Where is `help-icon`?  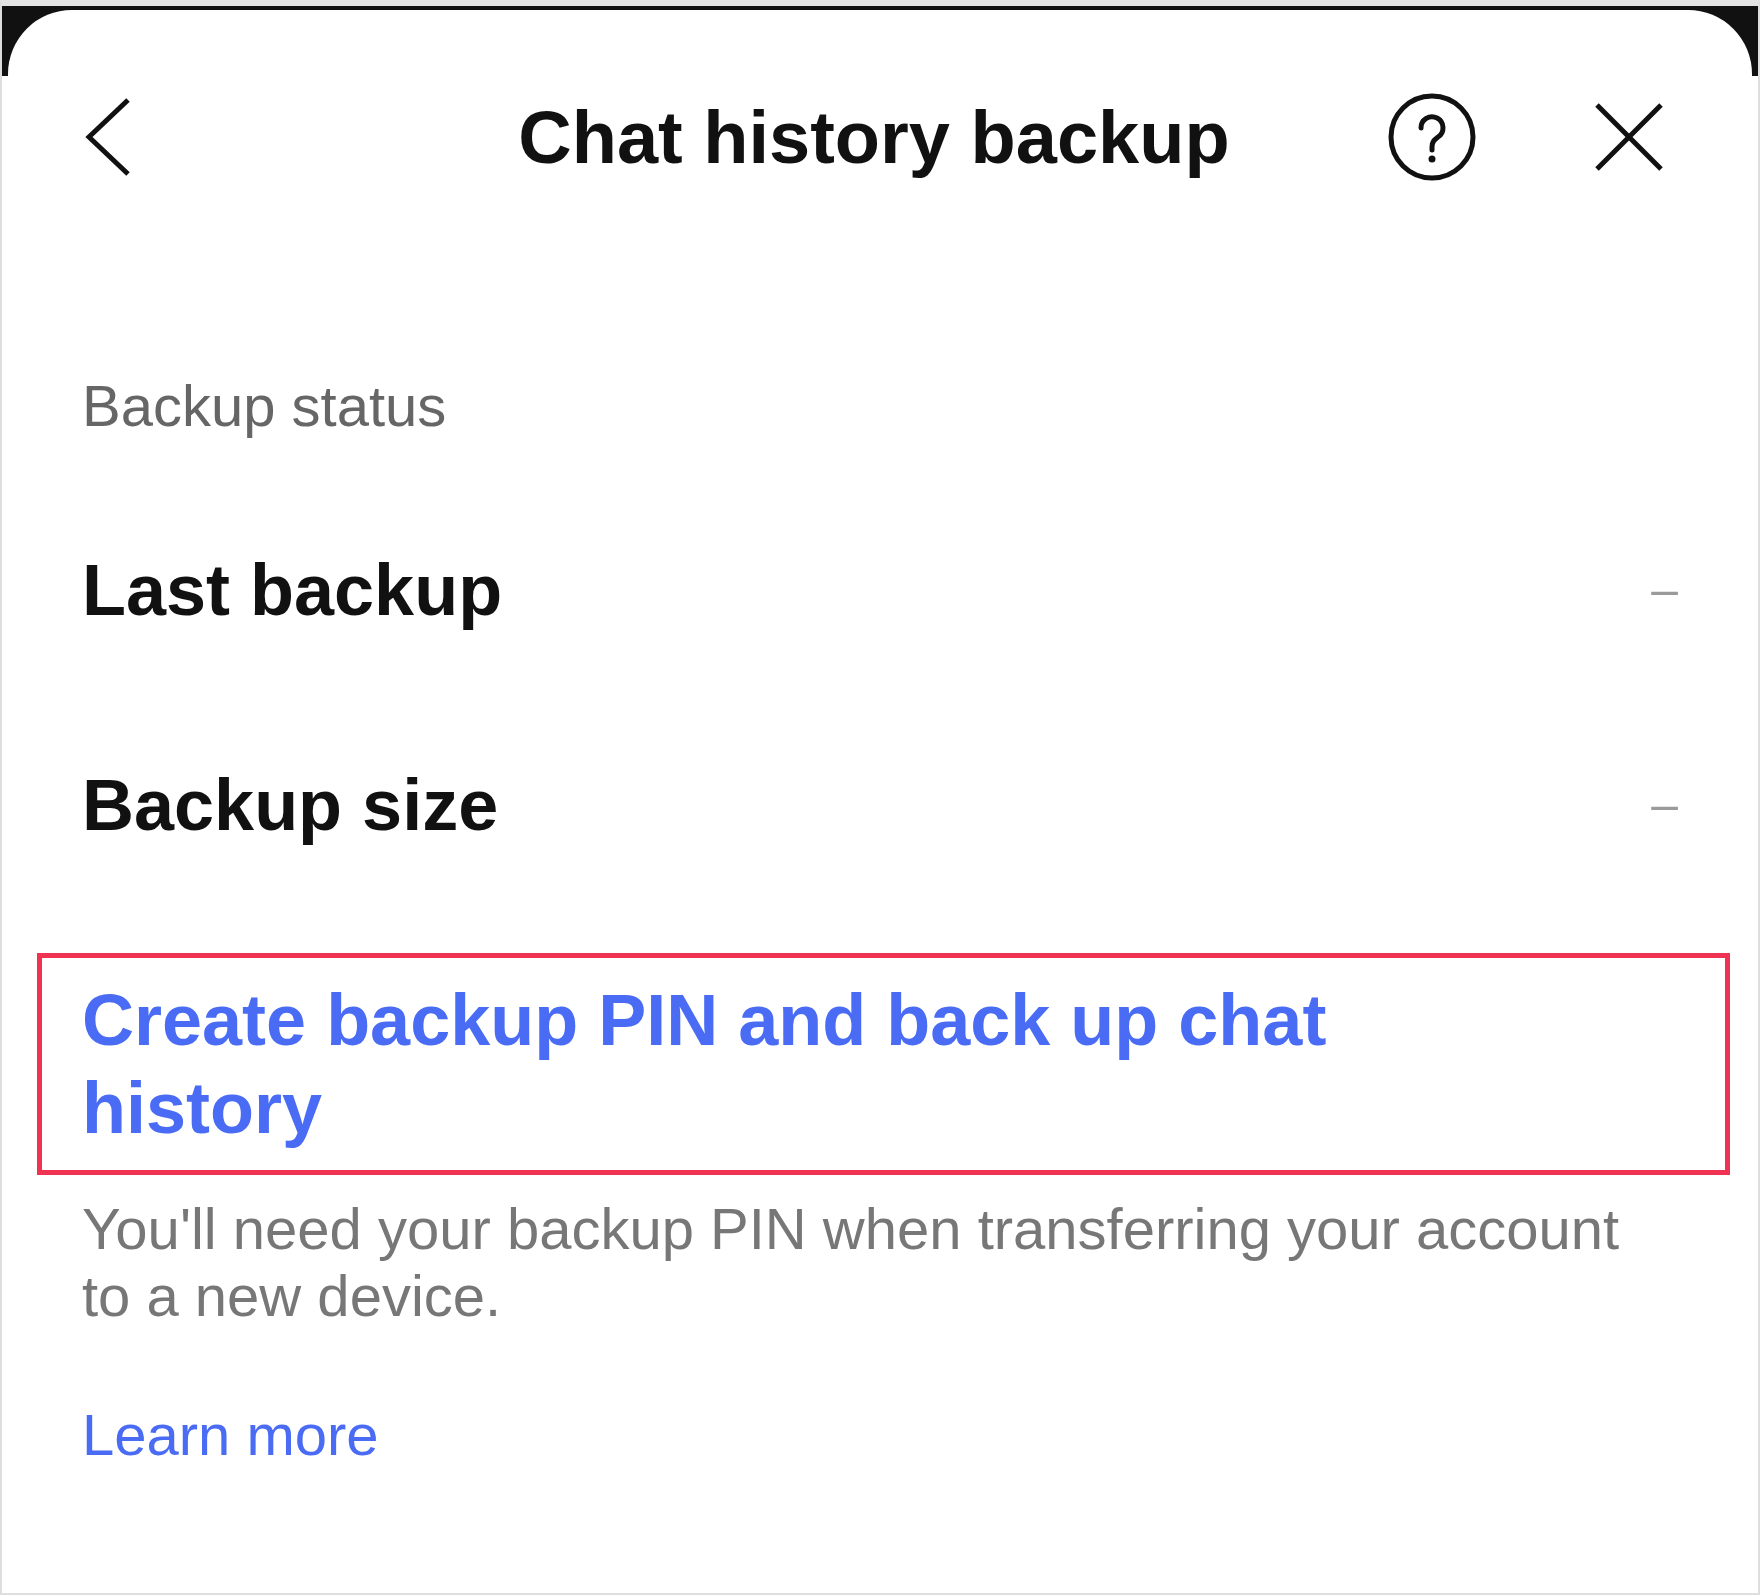
help-icon is located at coordinates (1432, 137).